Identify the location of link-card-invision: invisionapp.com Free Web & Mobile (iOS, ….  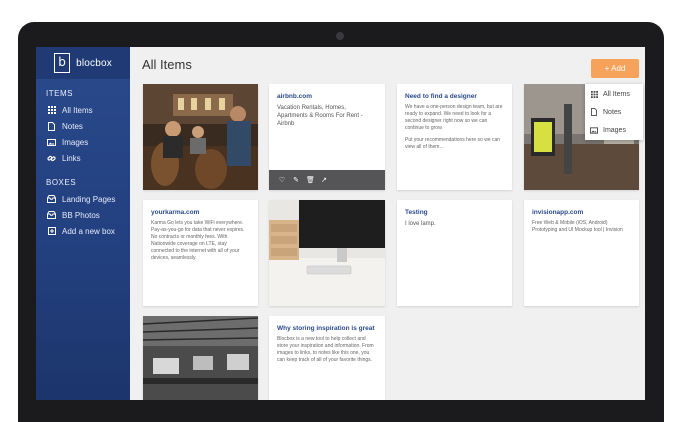
(581, 253).